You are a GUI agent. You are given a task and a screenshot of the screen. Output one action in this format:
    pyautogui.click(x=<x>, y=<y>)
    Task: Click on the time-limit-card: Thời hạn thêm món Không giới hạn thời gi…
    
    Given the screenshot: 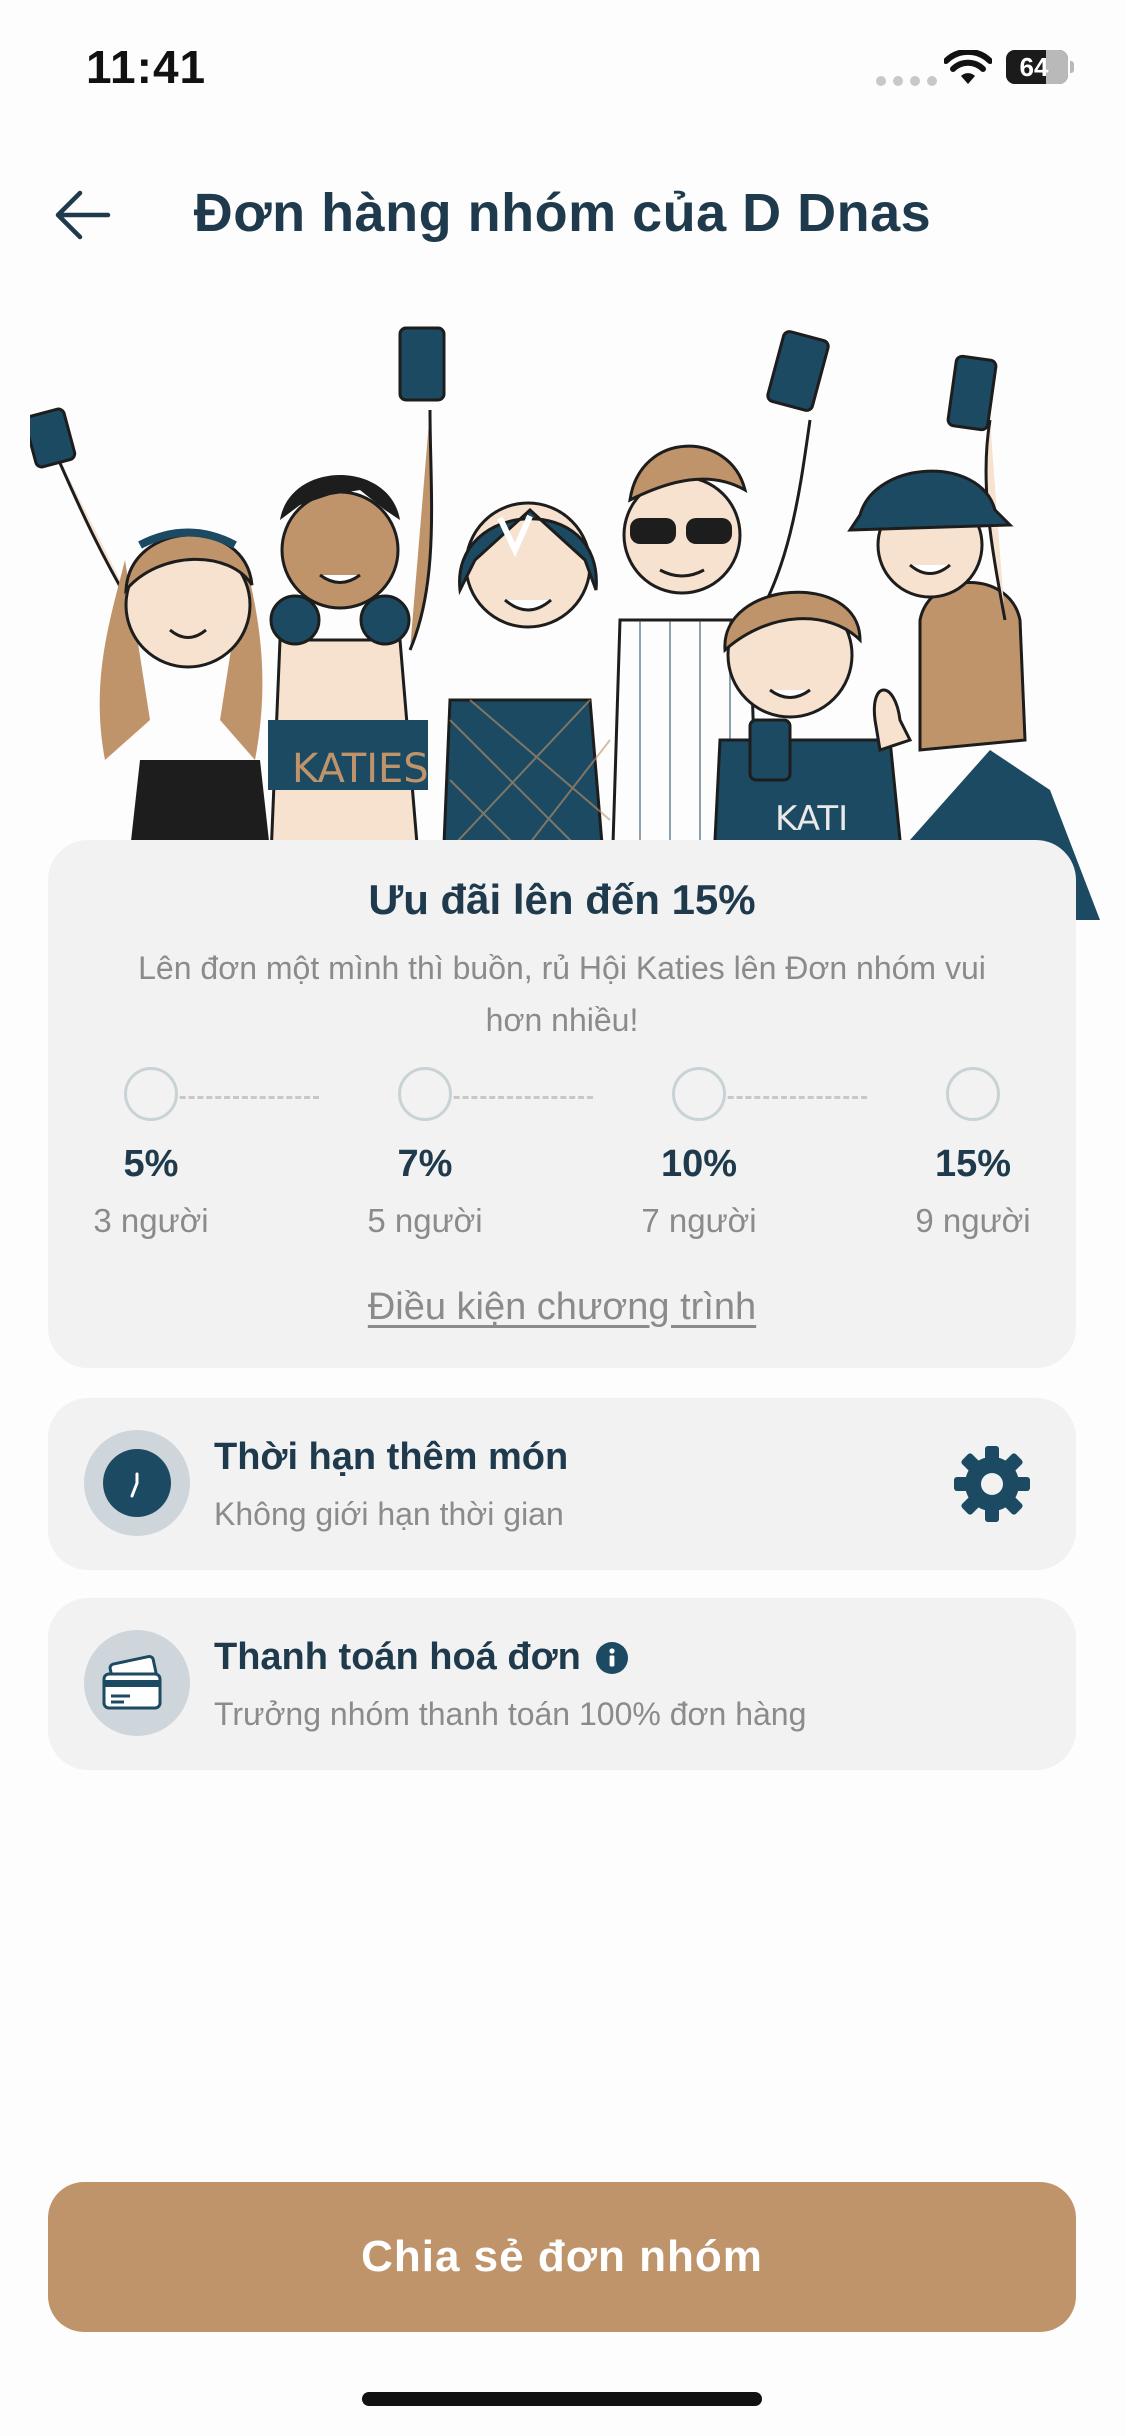 What is the action you would take?
    pyautogui.click(x=562, y=1484)
    